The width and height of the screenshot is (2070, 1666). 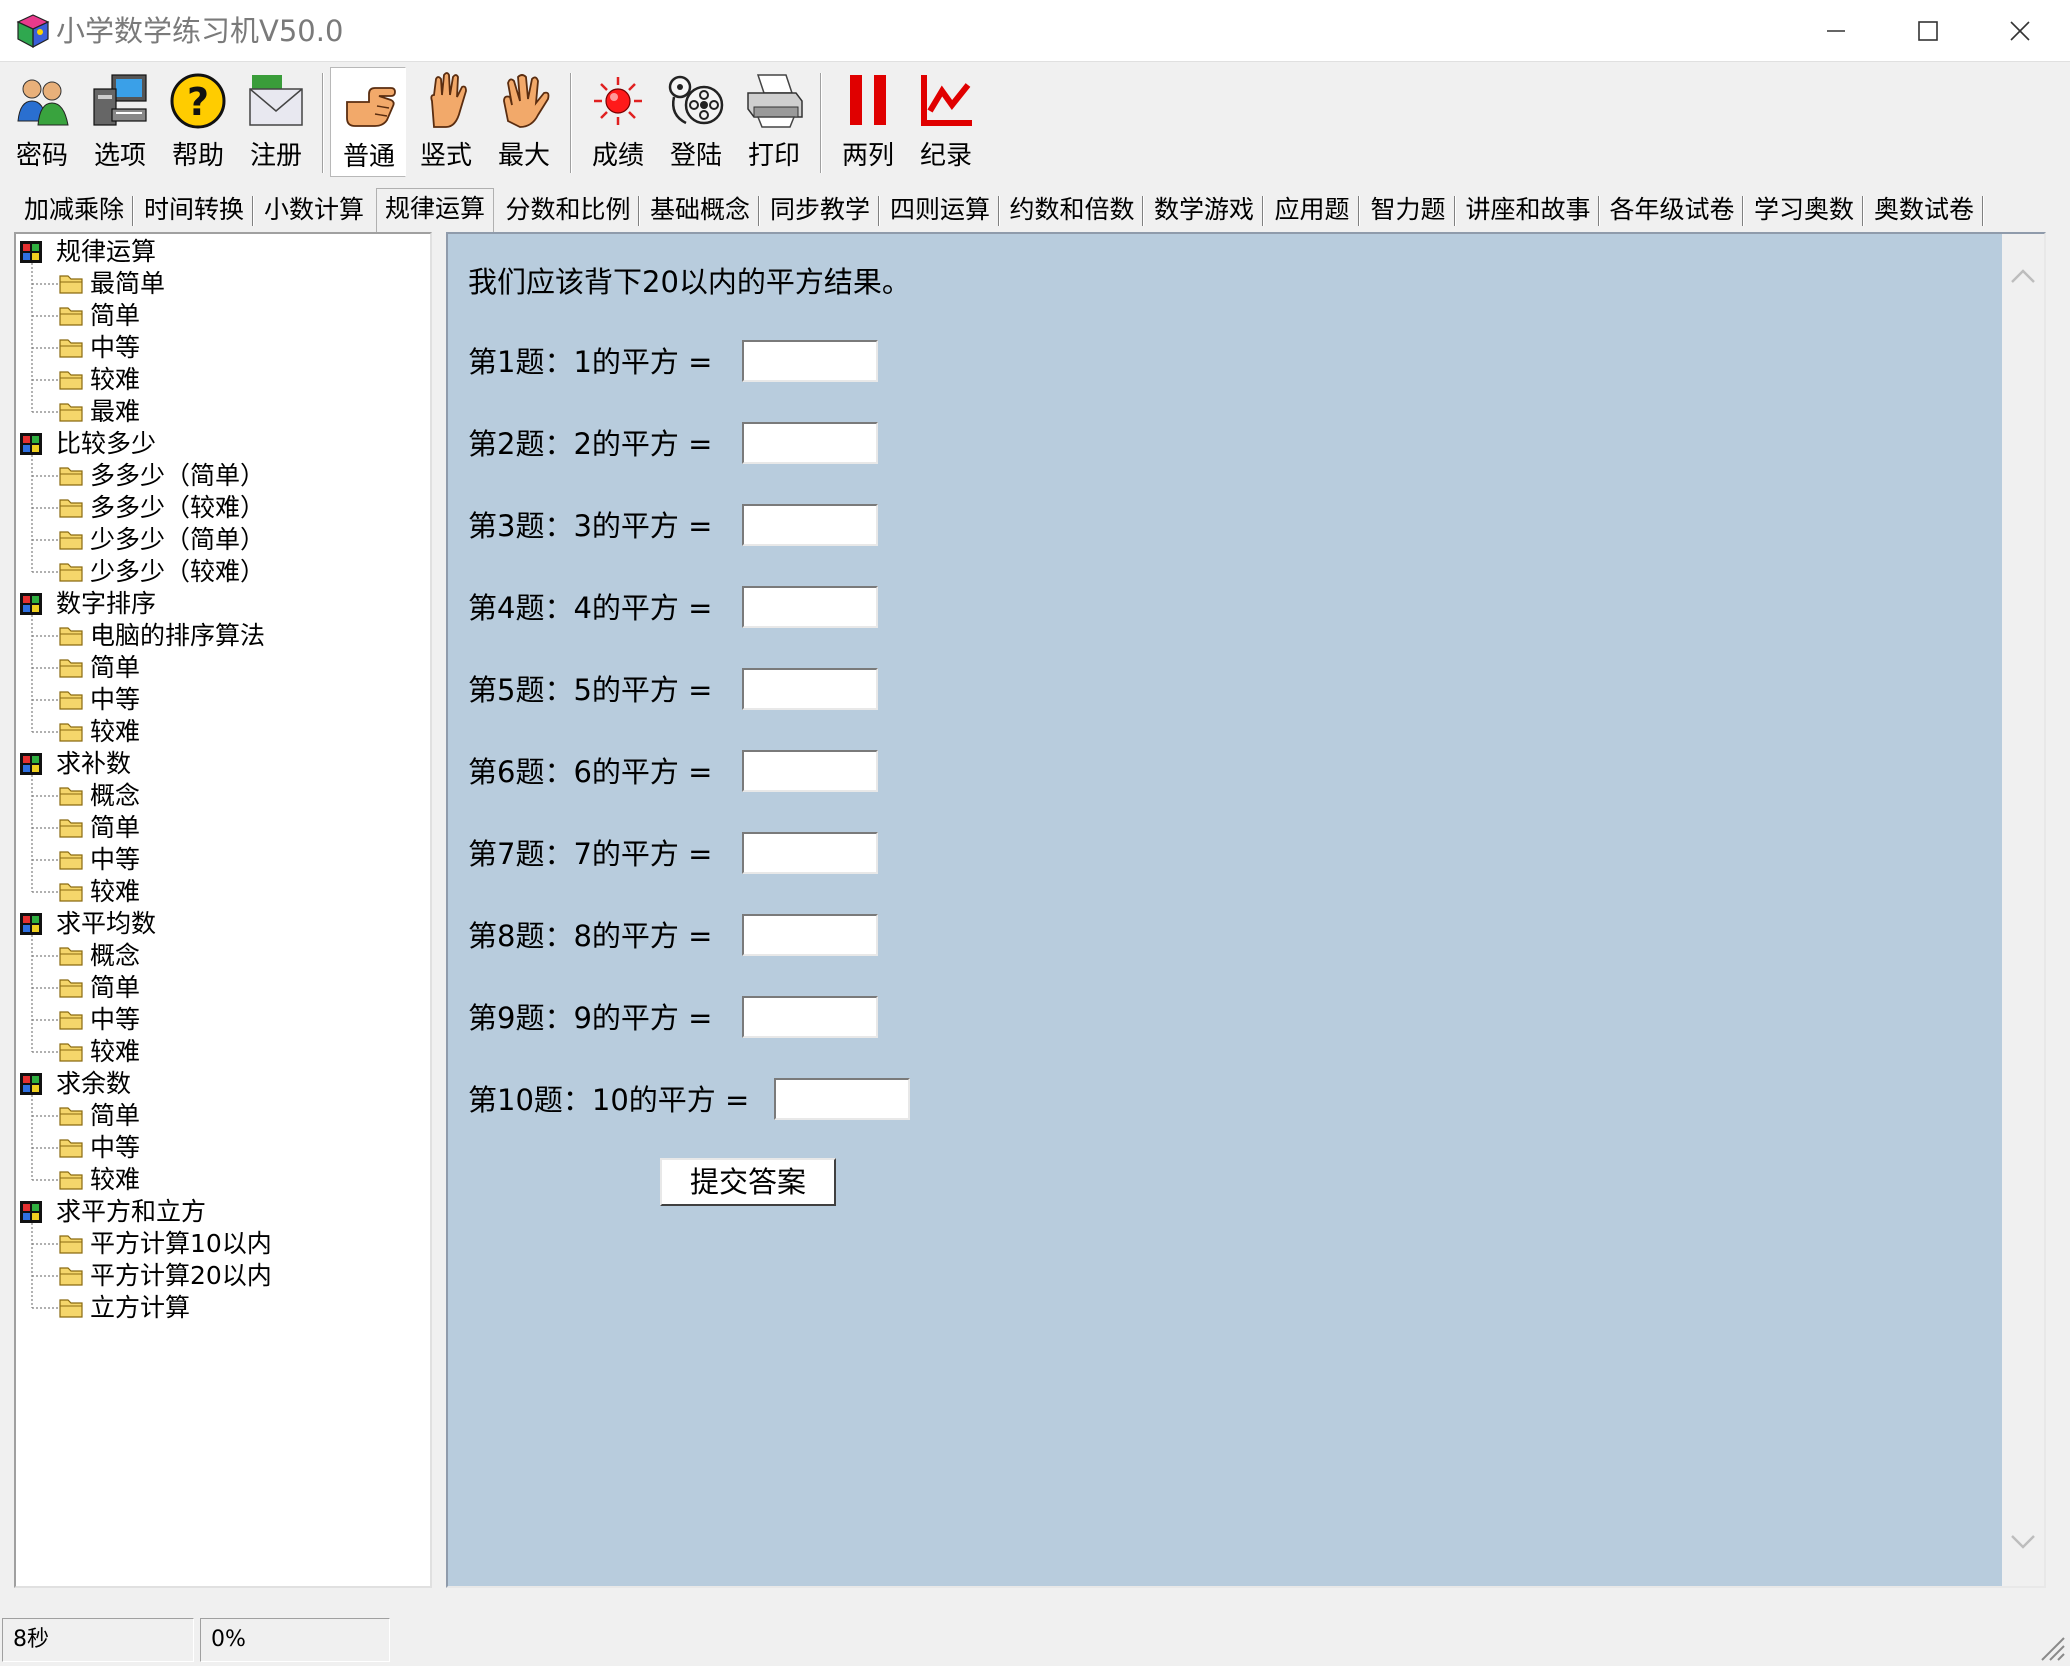 I want to click on options-button: 选项, so click(x=120, y=122).